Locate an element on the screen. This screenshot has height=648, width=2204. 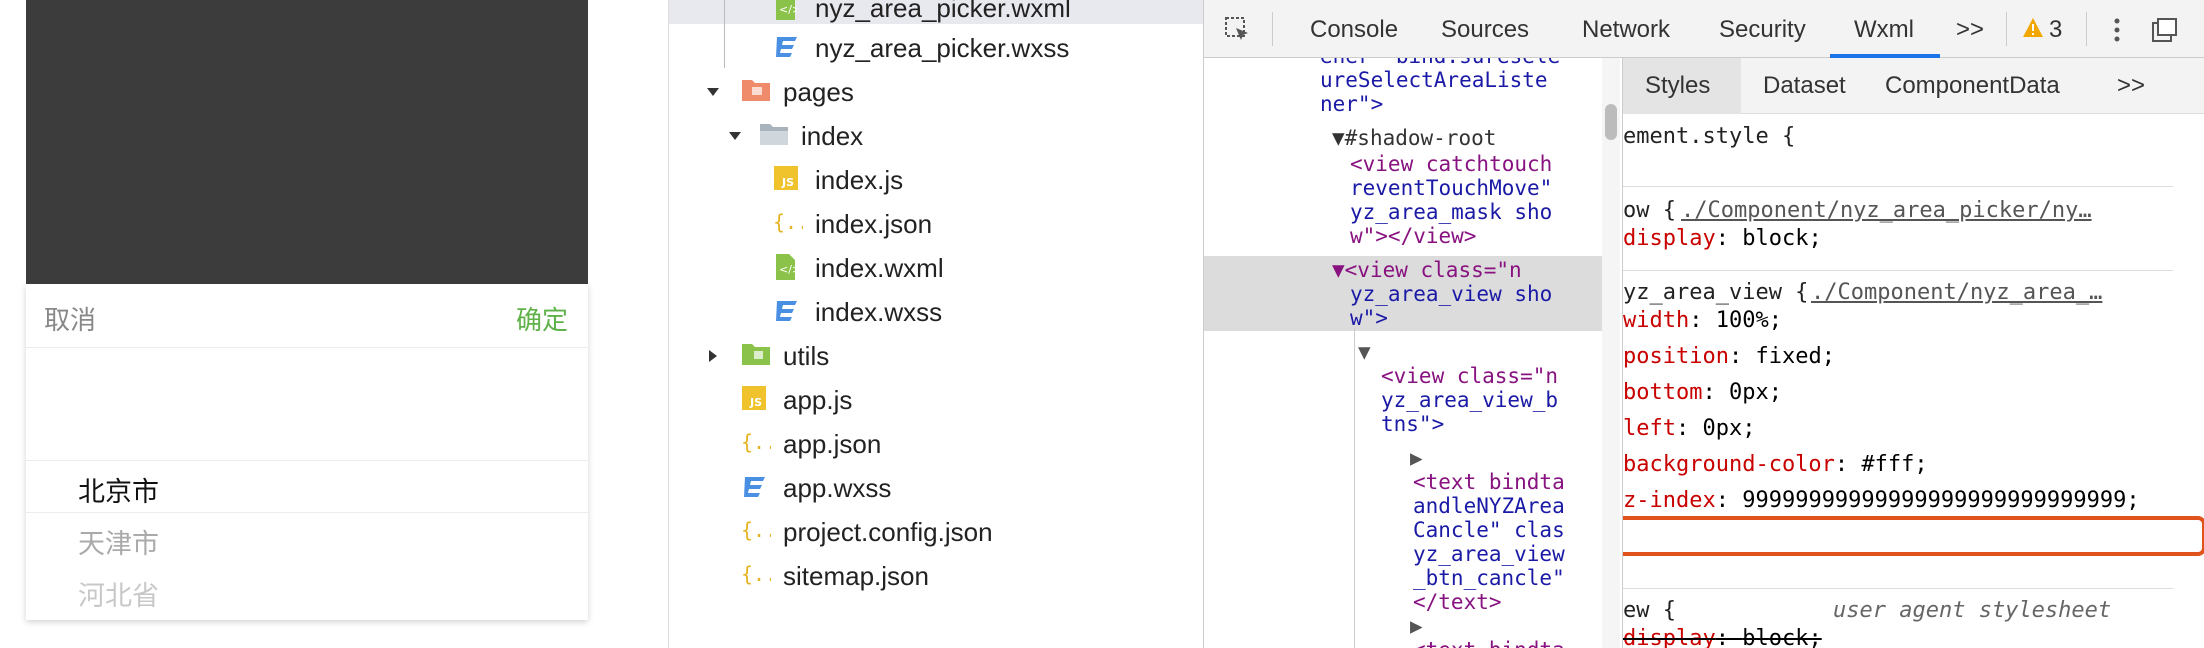
selected-view-node: ▼<view class="n is located at coordinates (1427, 270).